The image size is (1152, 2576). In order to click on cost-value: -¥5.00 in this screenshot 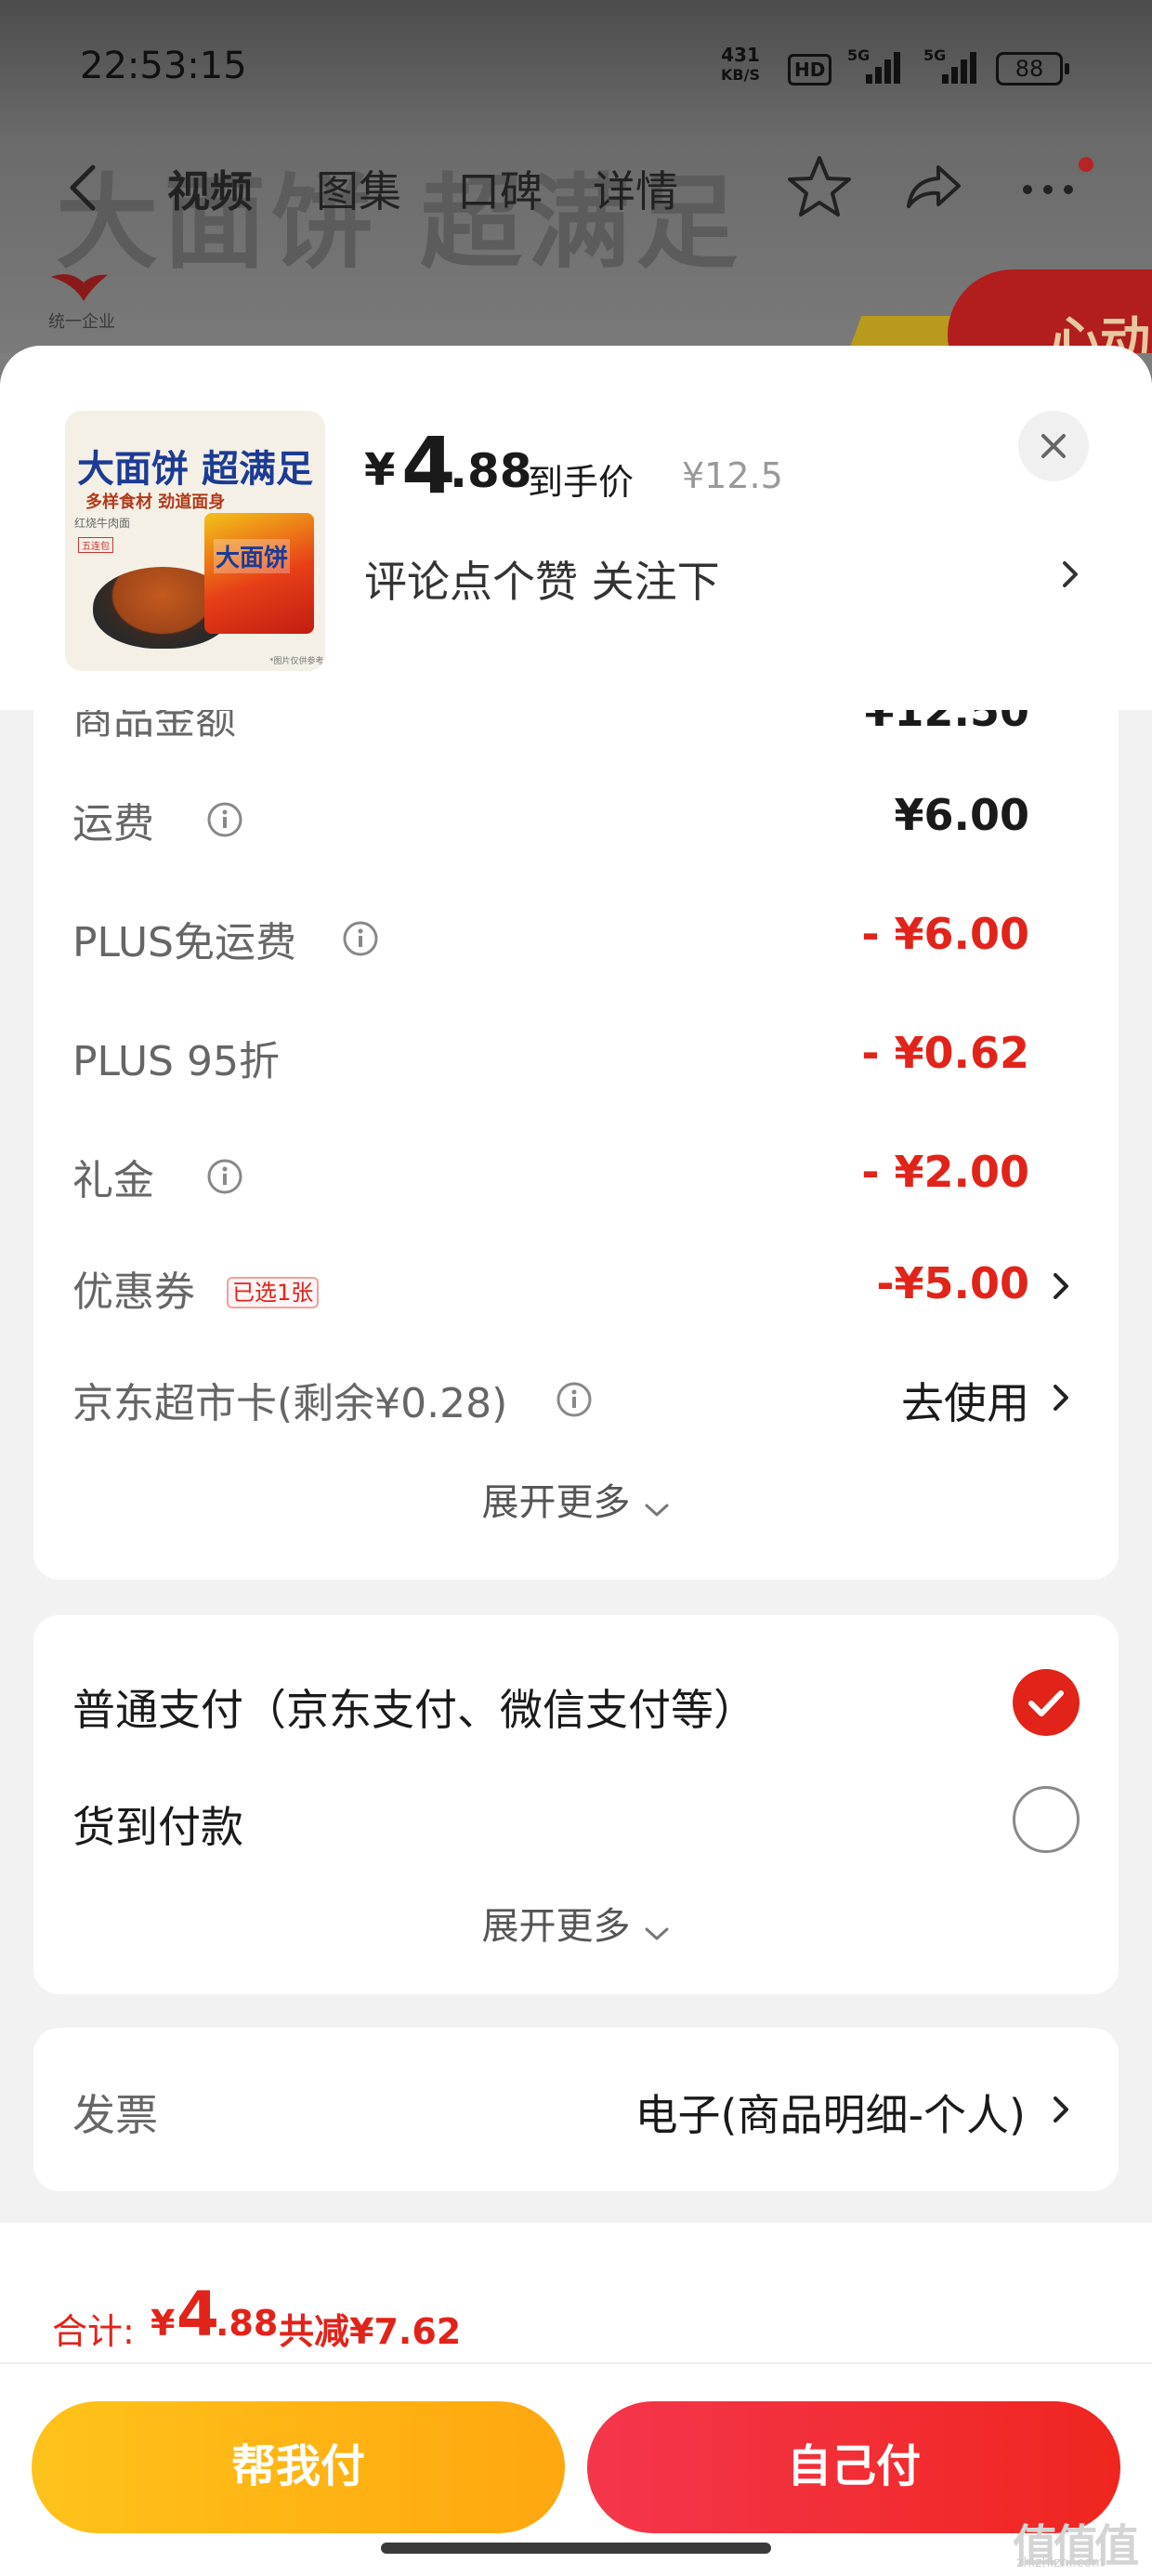, I will do `click(952, 1283)`.